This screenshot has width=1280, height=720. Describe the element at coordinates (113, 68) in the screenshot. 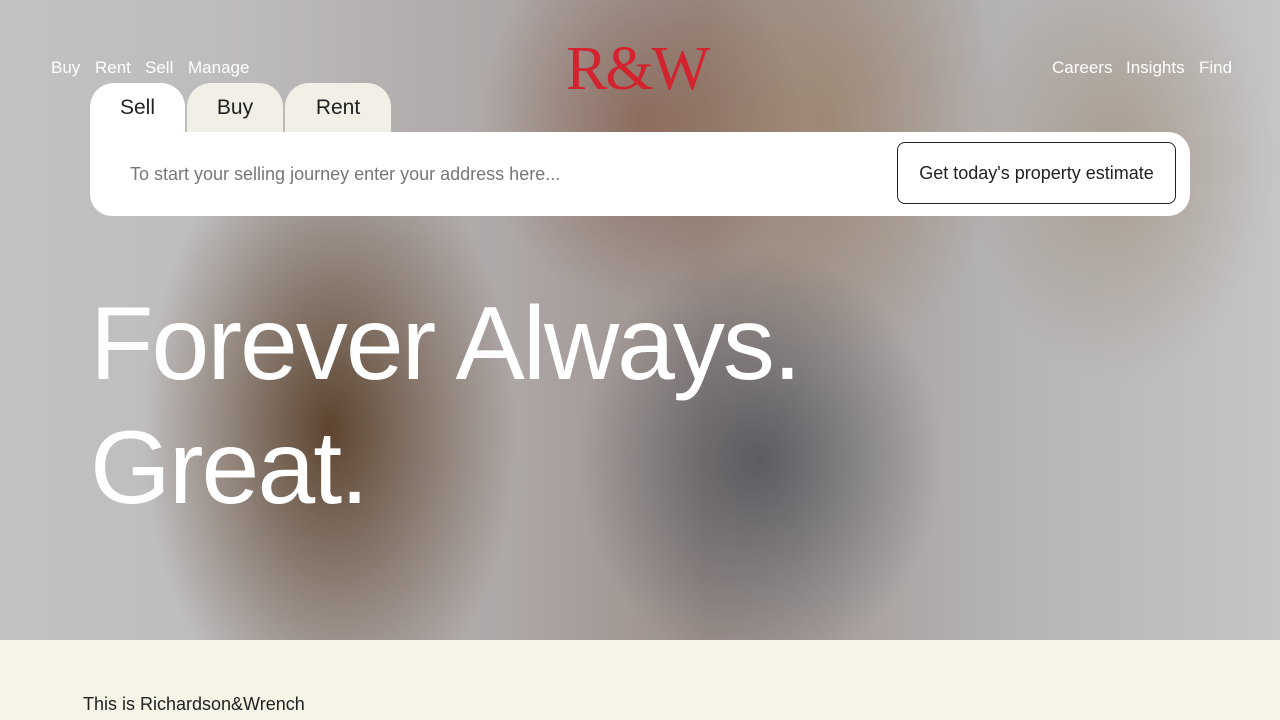

I see `nav-link-rent: Rent` at that location.